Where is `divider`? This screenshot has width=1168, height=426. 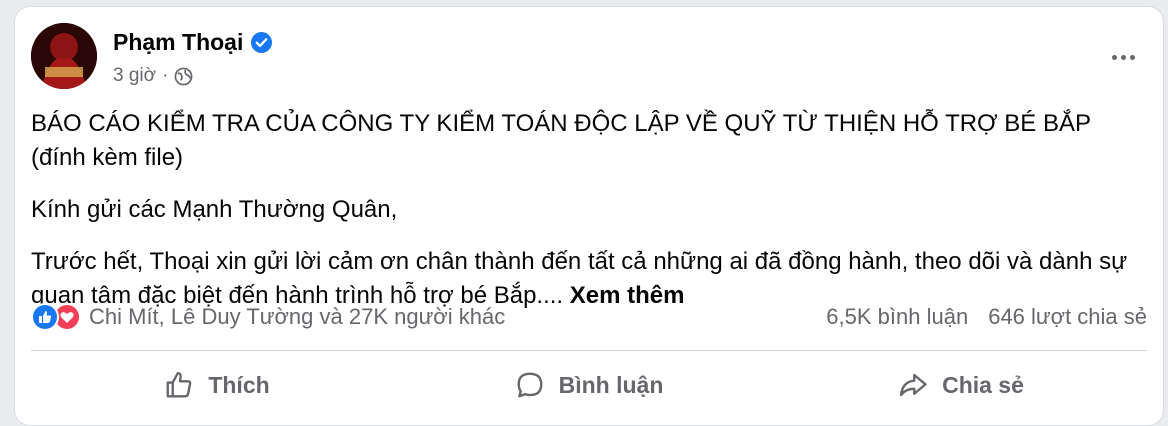
divider is located at coordinates (589, 350).